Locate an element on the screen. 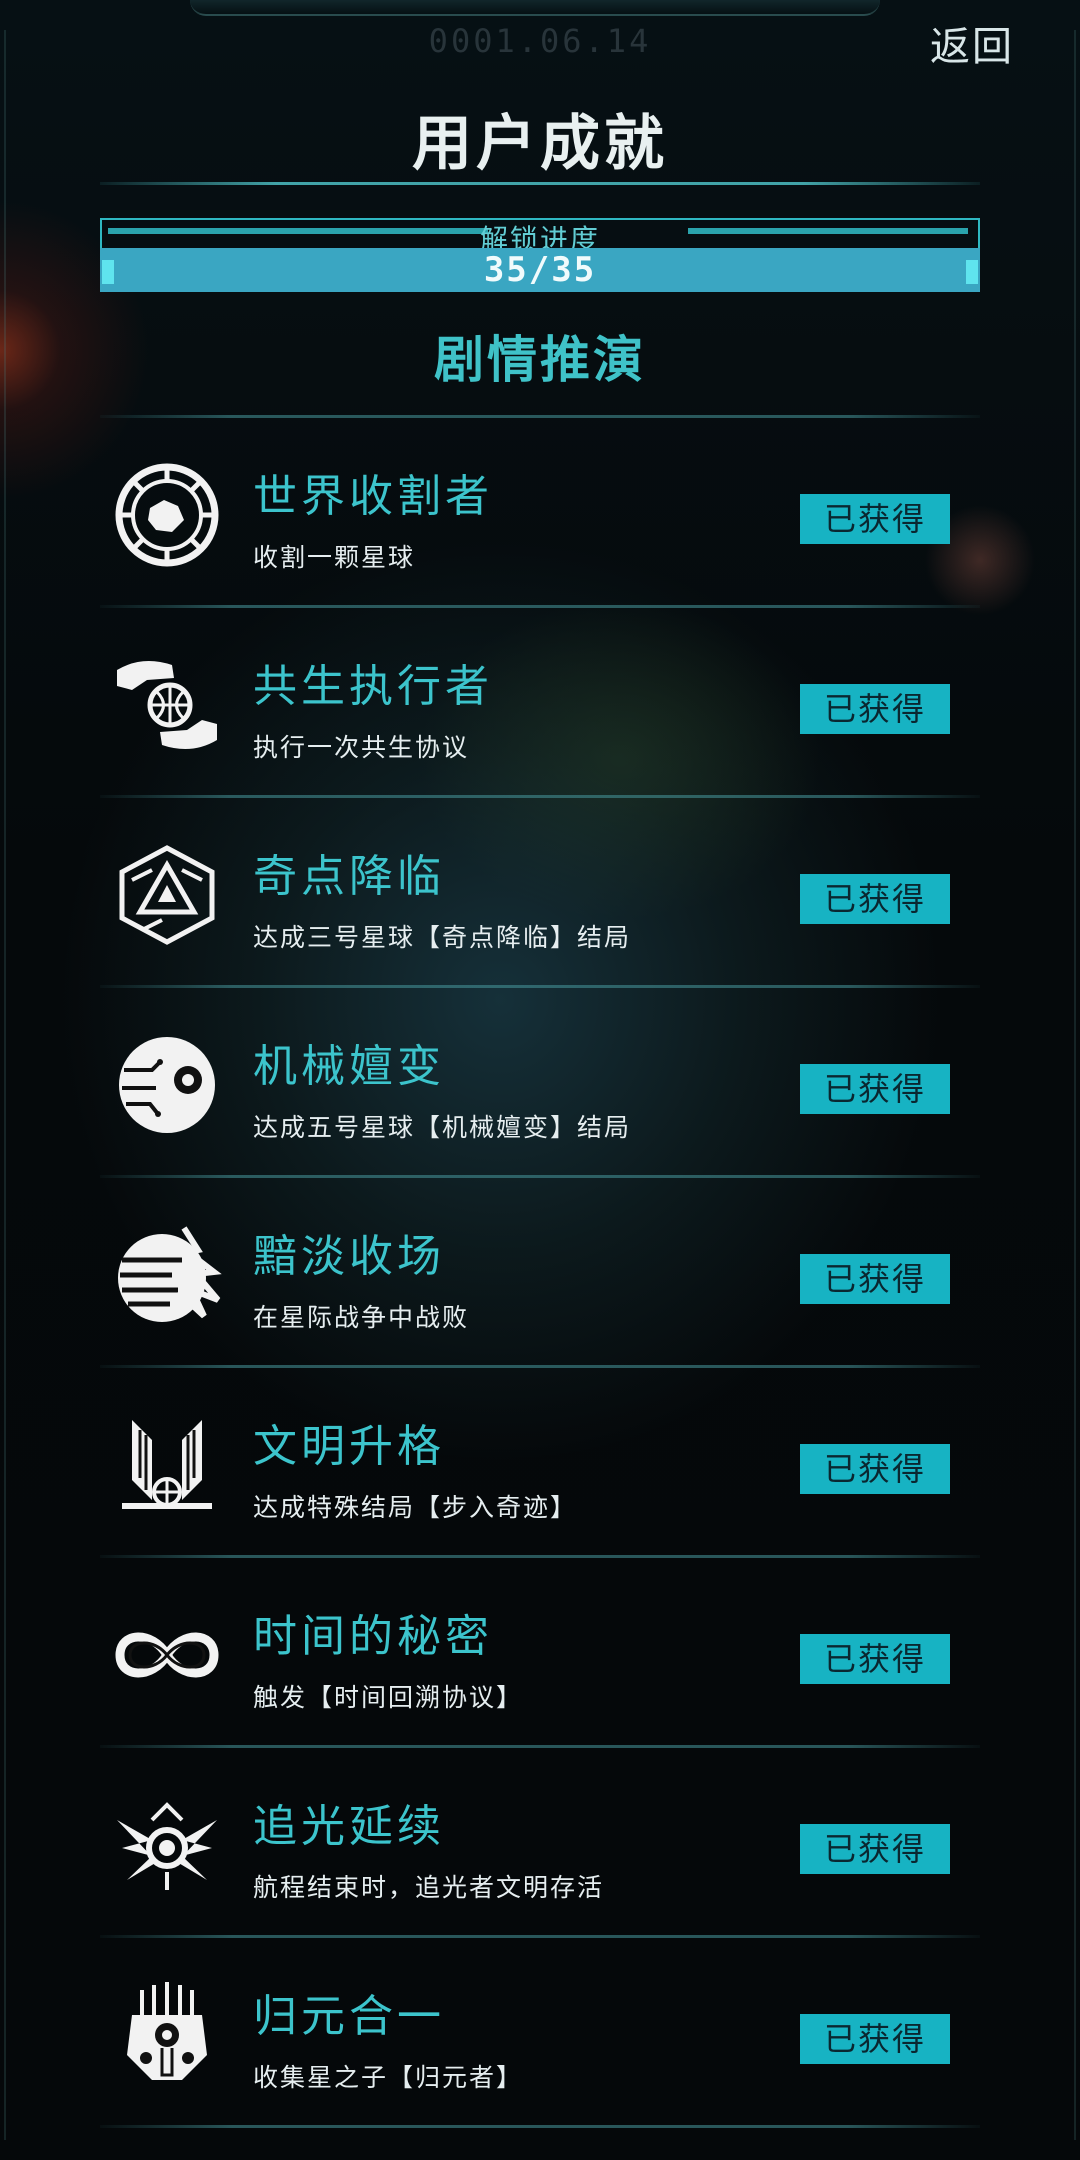 This screenshot has height=2160, width=1080. top-frame-decoration is located at coordinates (535, 8).